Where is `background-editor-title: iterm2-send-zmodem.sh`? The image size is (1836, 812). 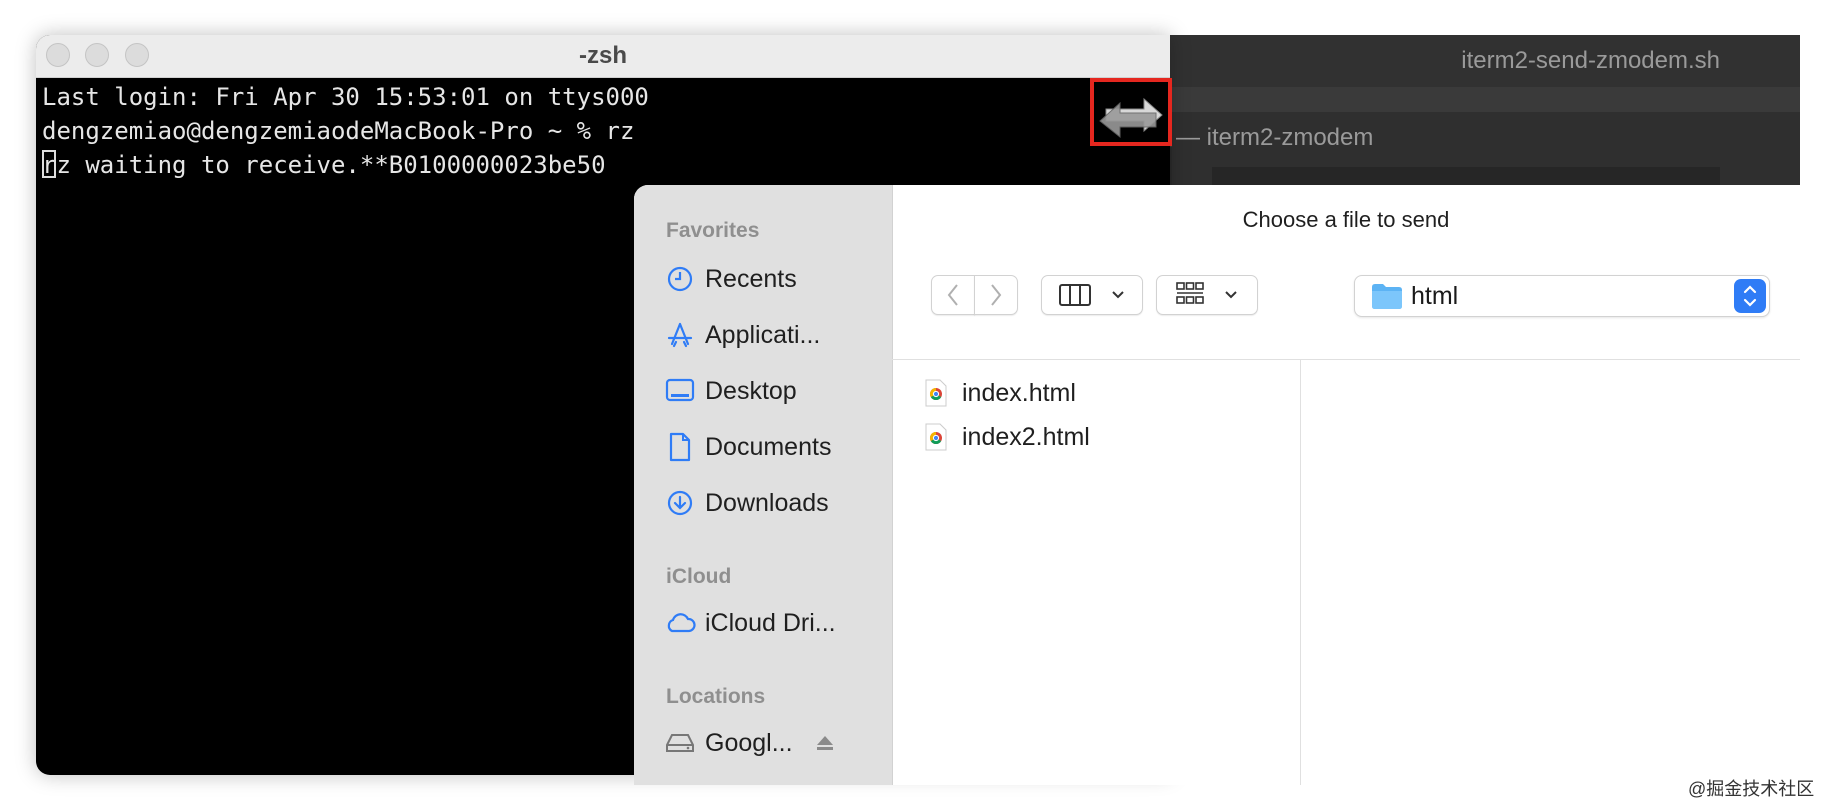
background-editor-title: iterm2-send-zmodem.sh is located at coordinates (1480, 61).